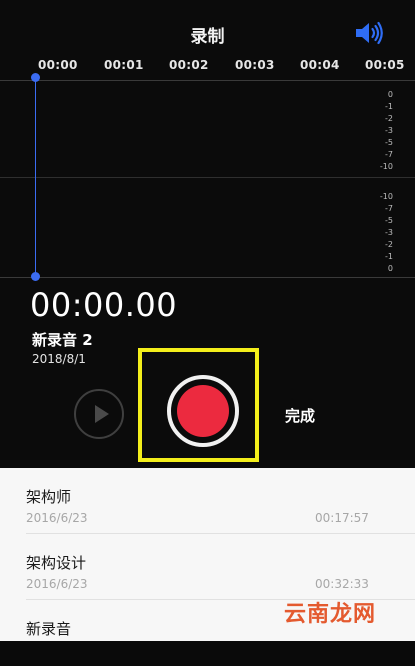  I want to click on playhead-handle-top, so click(35, 77).